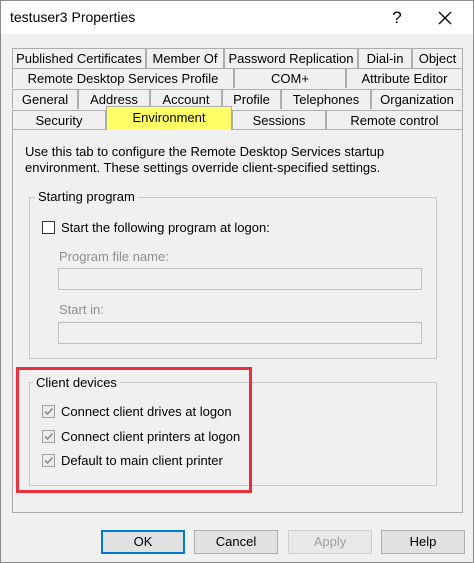  Describe the element at coordinates (404, 78) in the screenshot. I see `tab-attribute-editor: Attribute Editor` at that location.